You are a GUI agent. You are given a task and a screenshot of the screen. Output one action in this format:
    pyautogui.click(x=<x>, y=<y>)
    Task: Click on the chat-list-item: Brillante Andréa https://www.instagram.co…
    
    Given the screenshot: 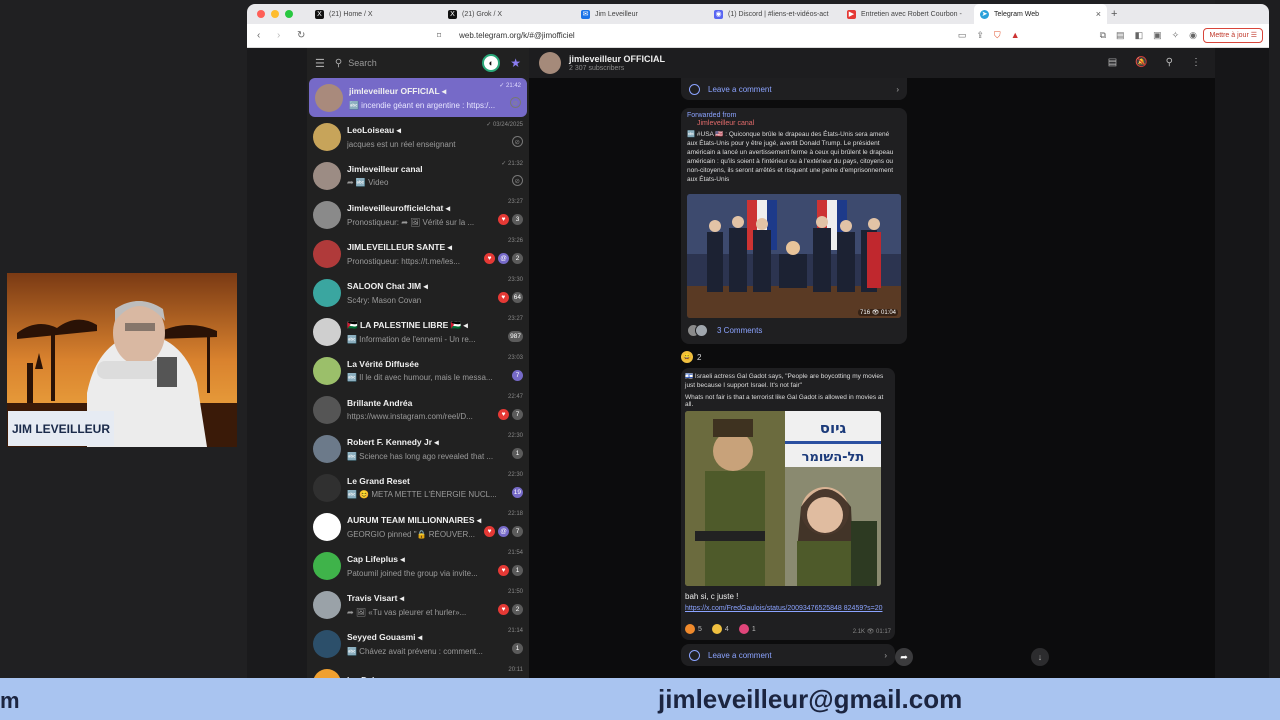 What is the action you would take?
    pyautogui.click(x=418, y=409)
    